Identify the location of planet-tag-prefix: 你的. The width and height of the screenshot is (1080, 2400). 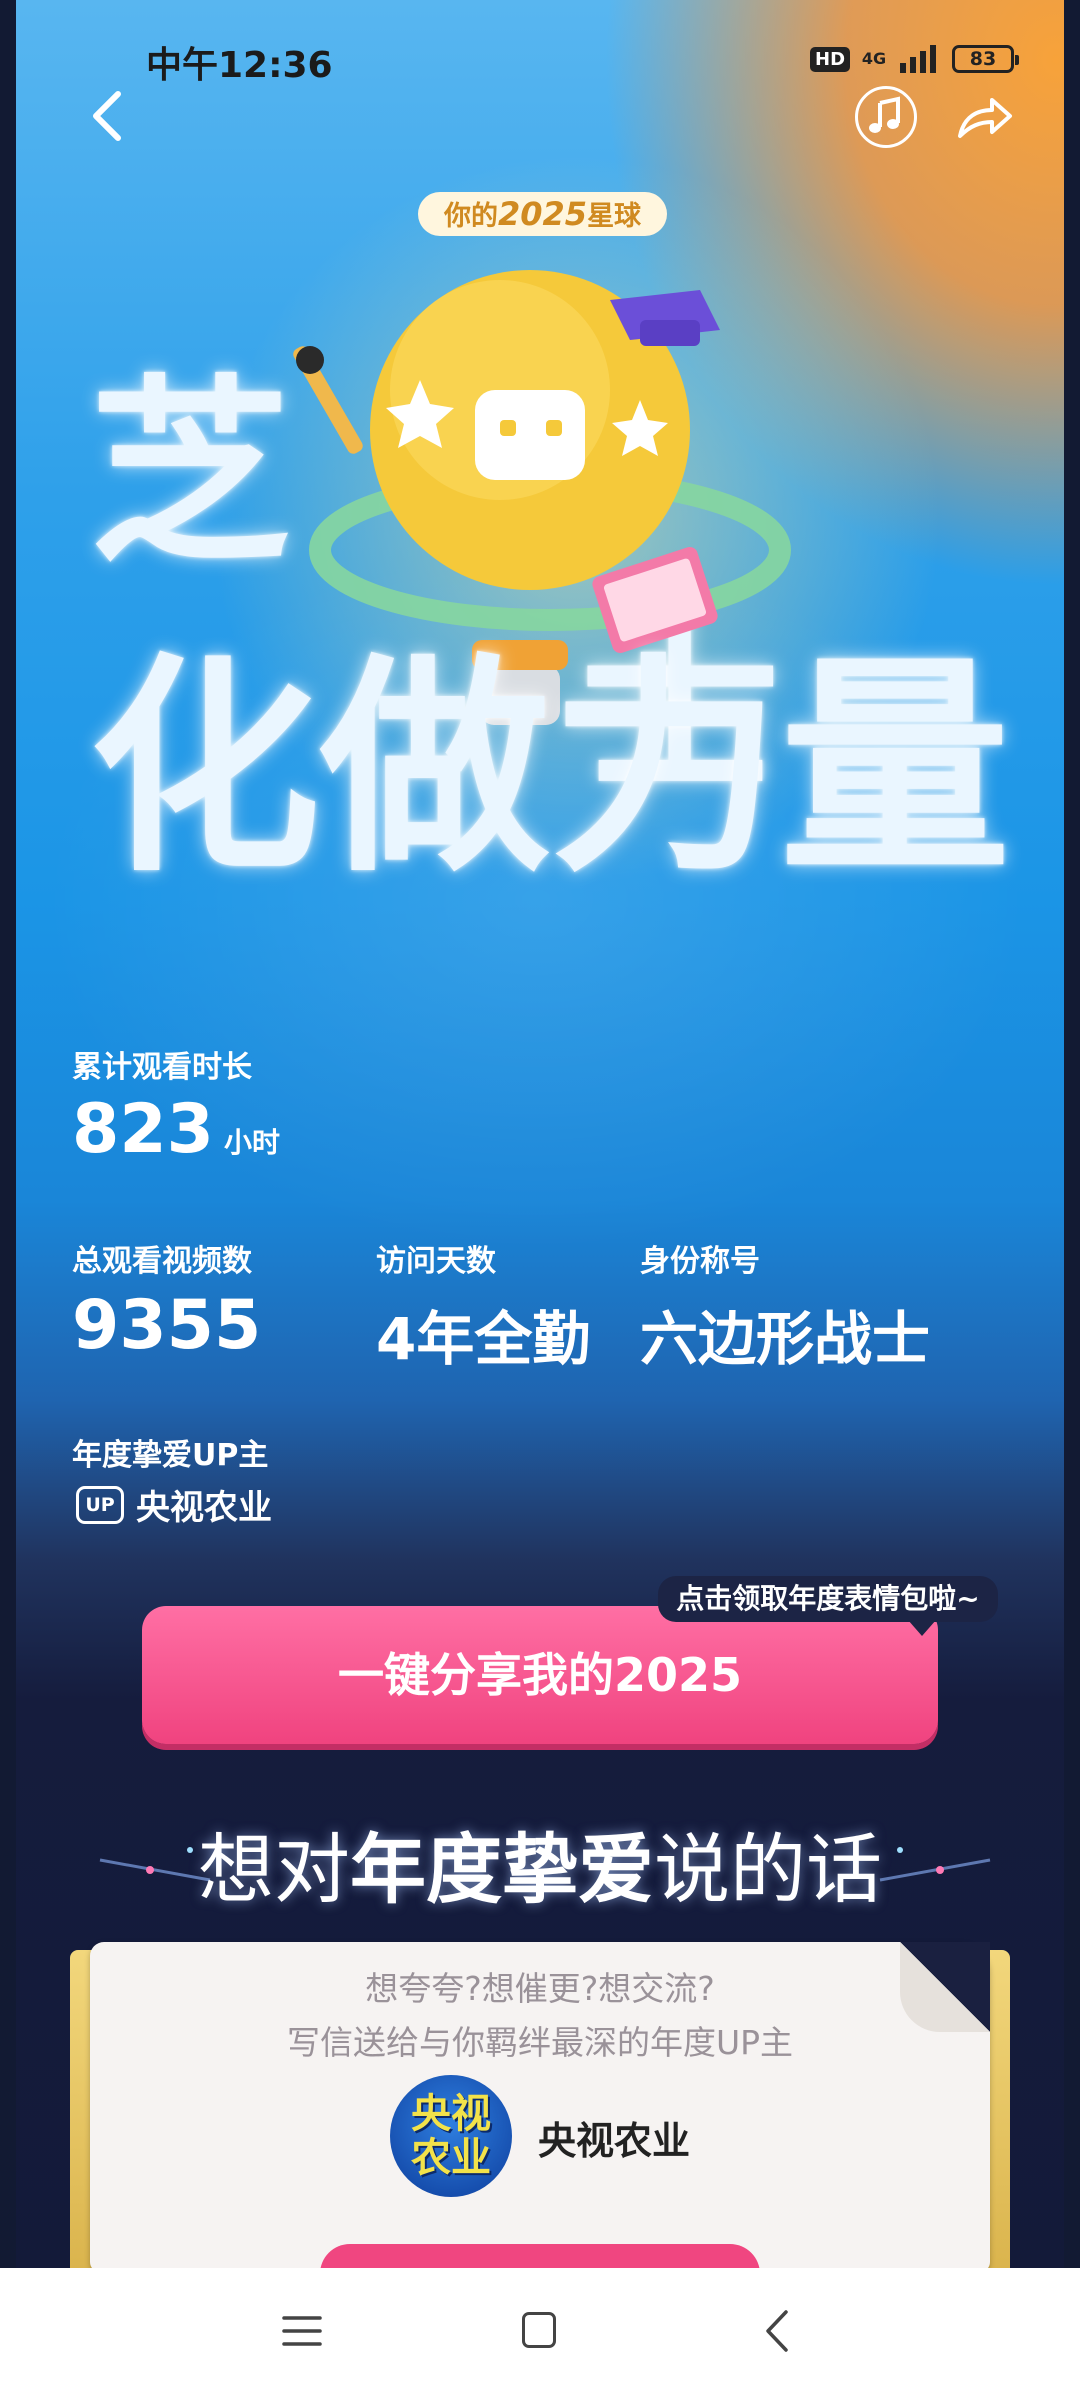
(471, 216).